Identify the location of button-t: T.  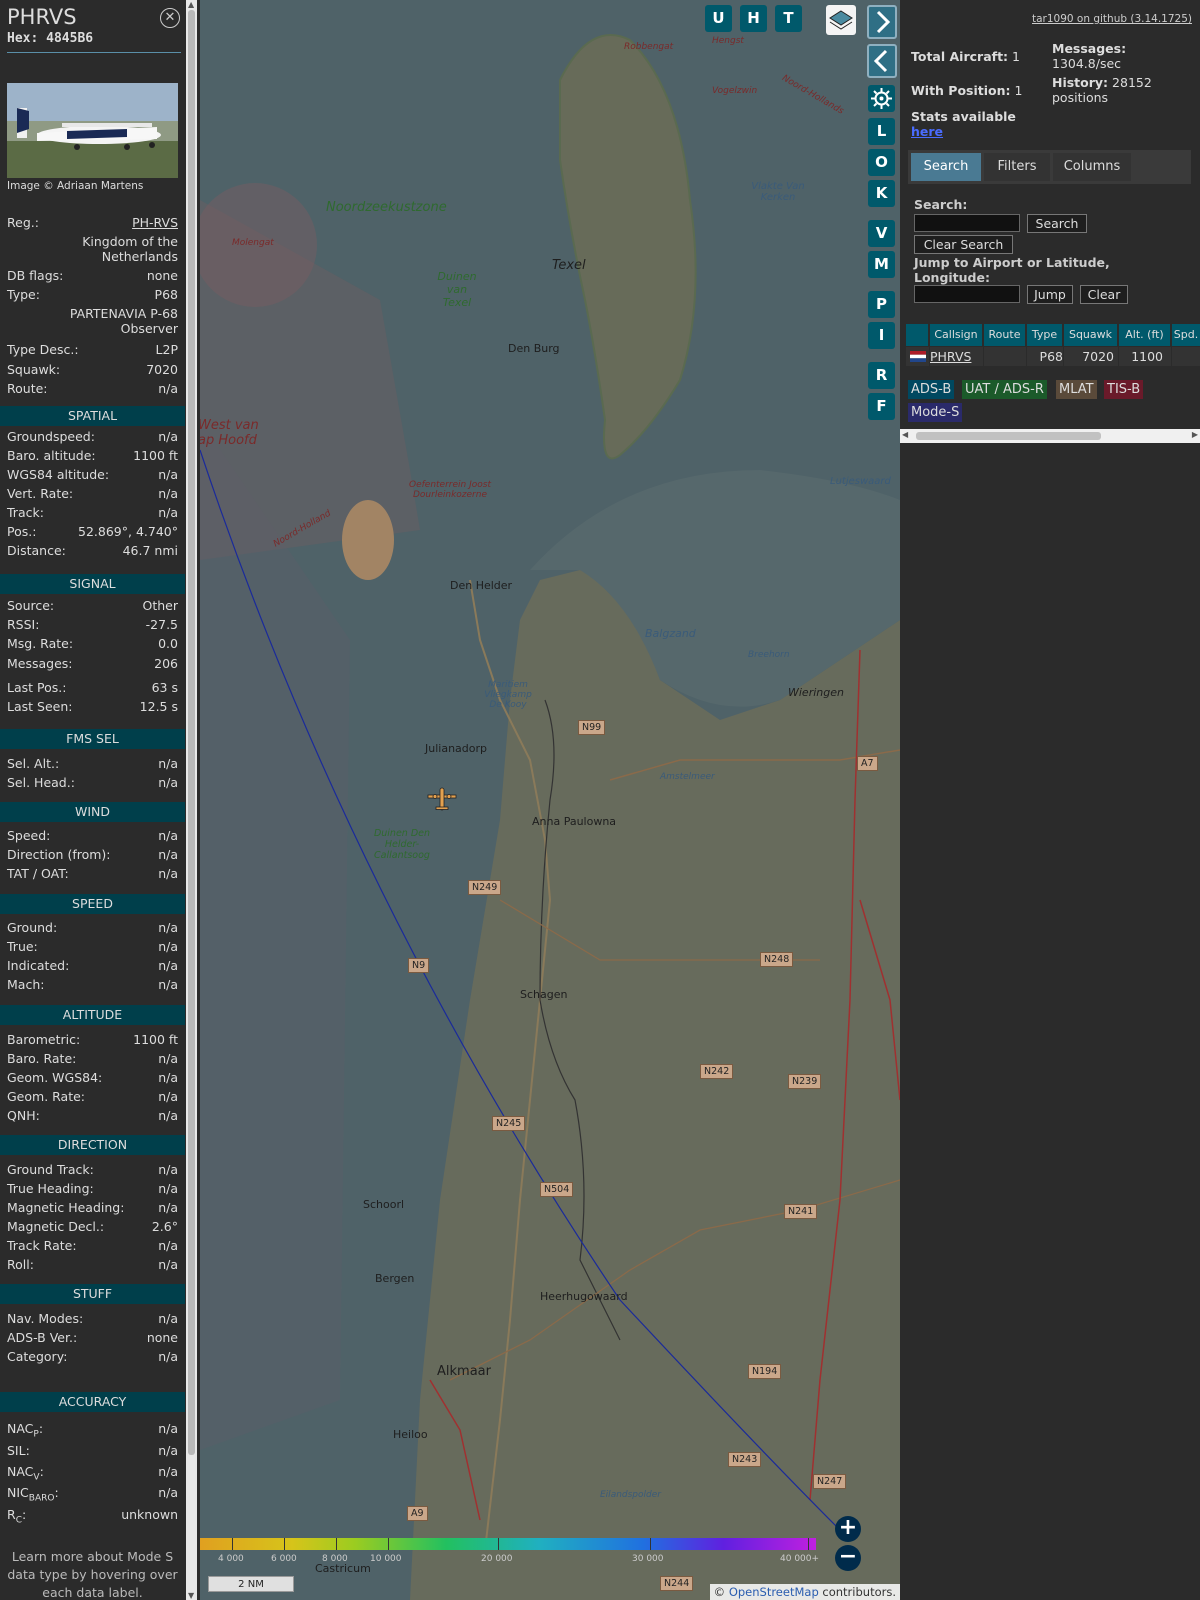
(788, 18).